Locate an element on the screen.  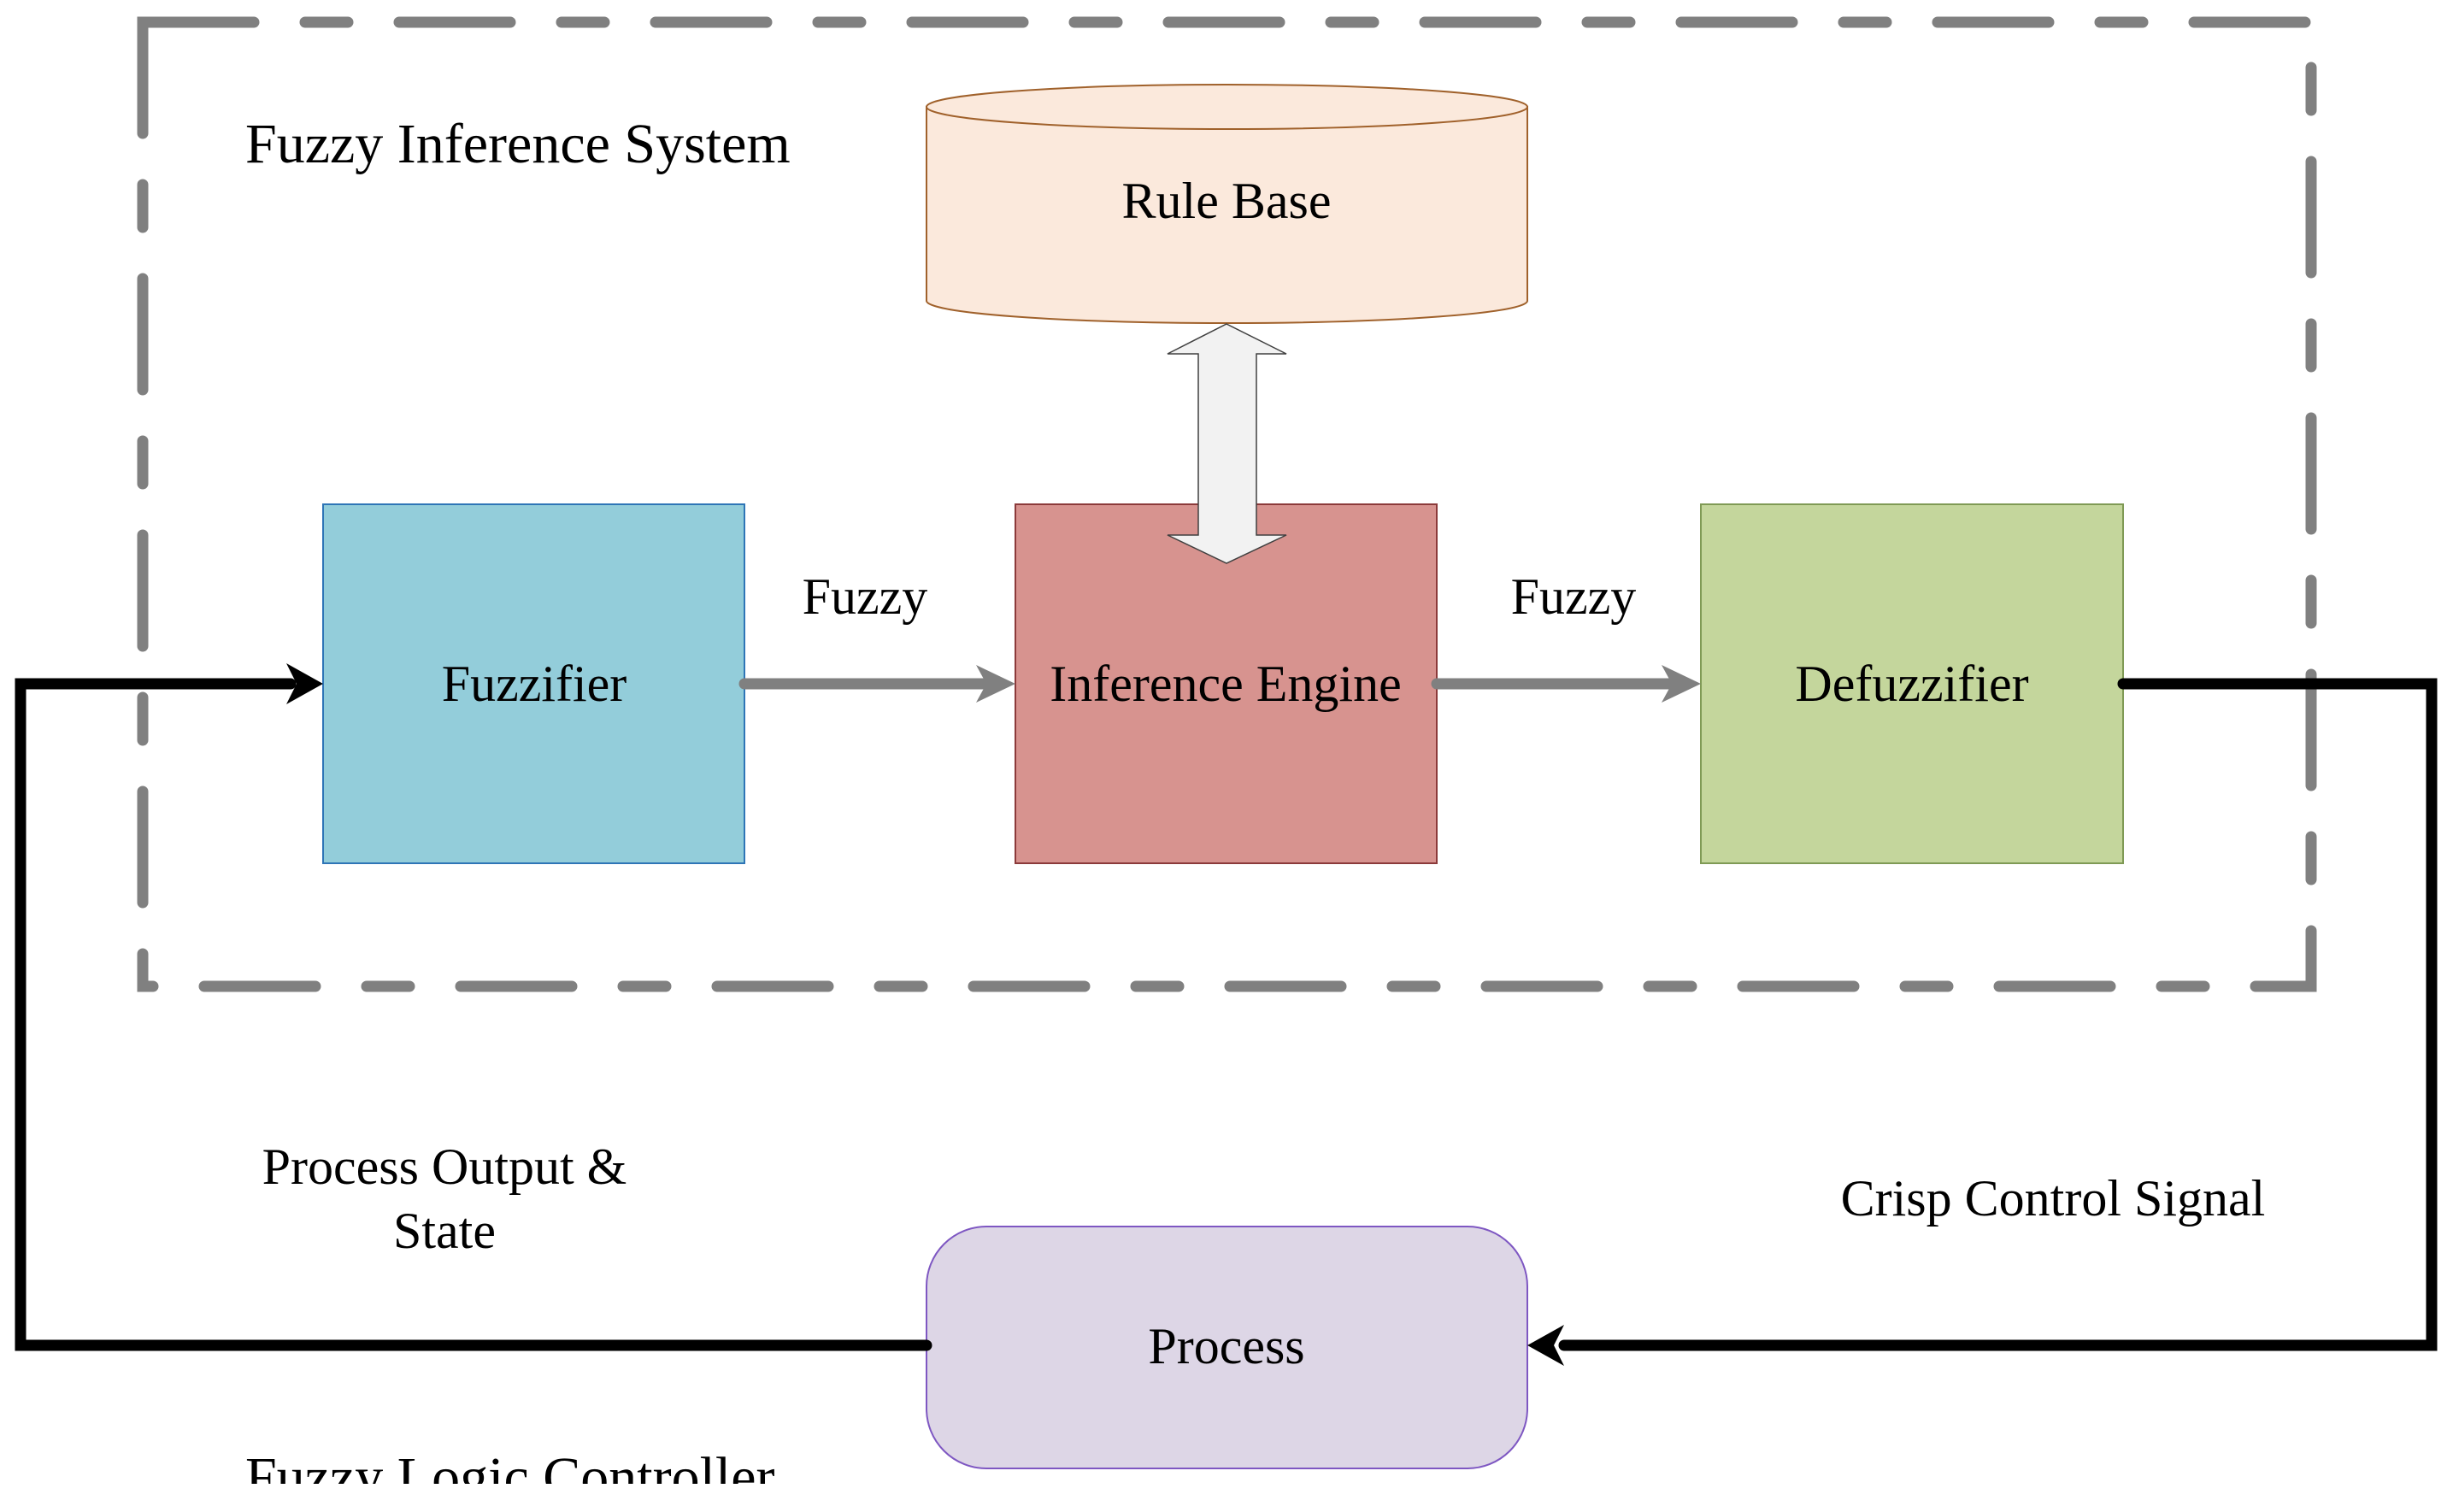
rule-base-node: Rule Base is located at coordinates (1227, 204).